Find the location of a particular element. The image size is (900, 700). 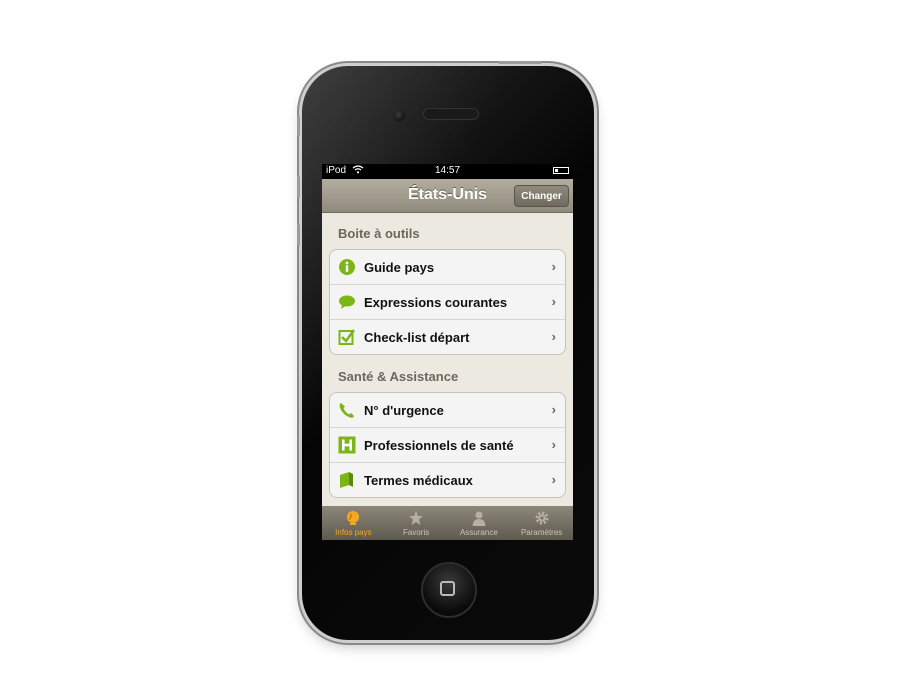

tab-bar: Infos pays Favoris Assurance Paramètres is located at coordinates (447, 523).